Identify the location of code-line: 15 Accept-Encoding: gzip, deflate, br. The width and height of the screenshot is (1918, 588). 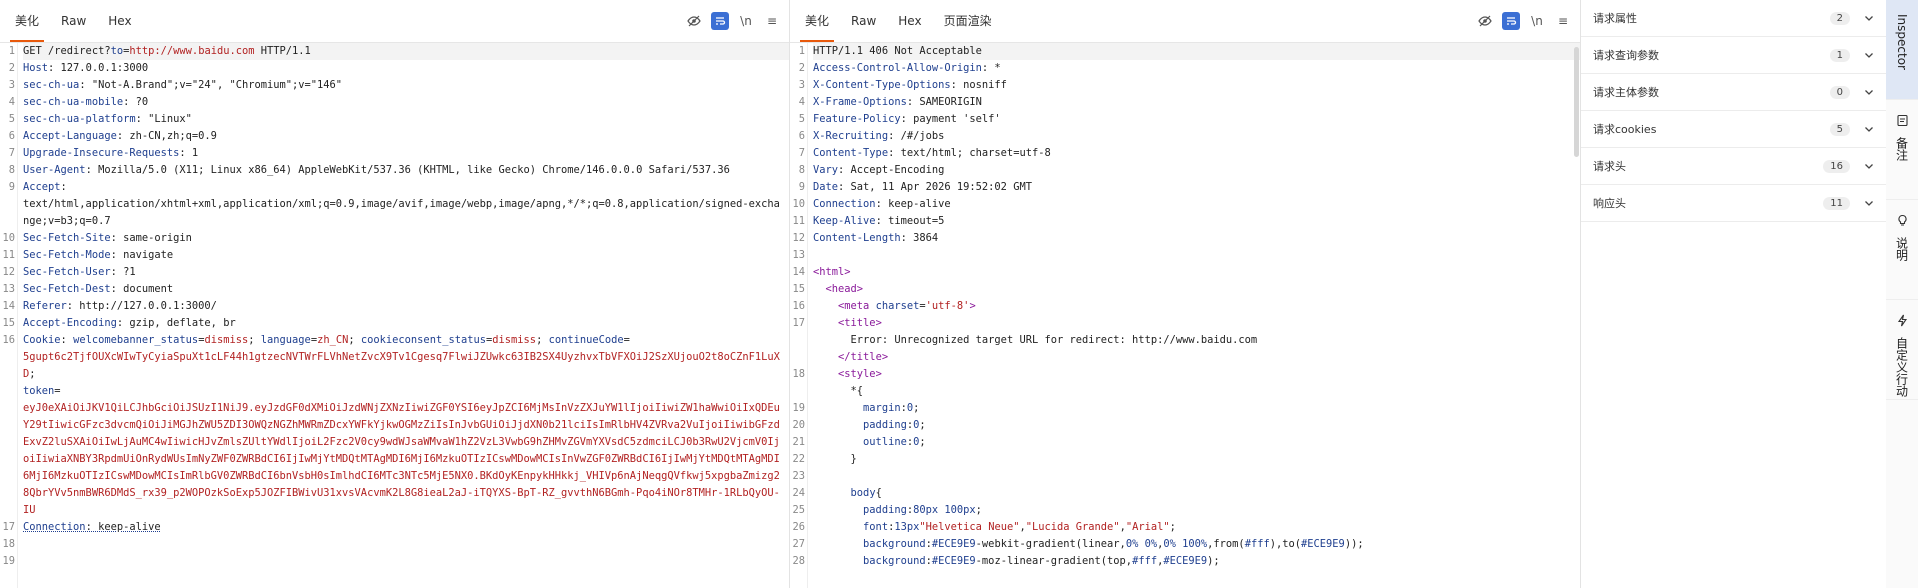
(394, 323).